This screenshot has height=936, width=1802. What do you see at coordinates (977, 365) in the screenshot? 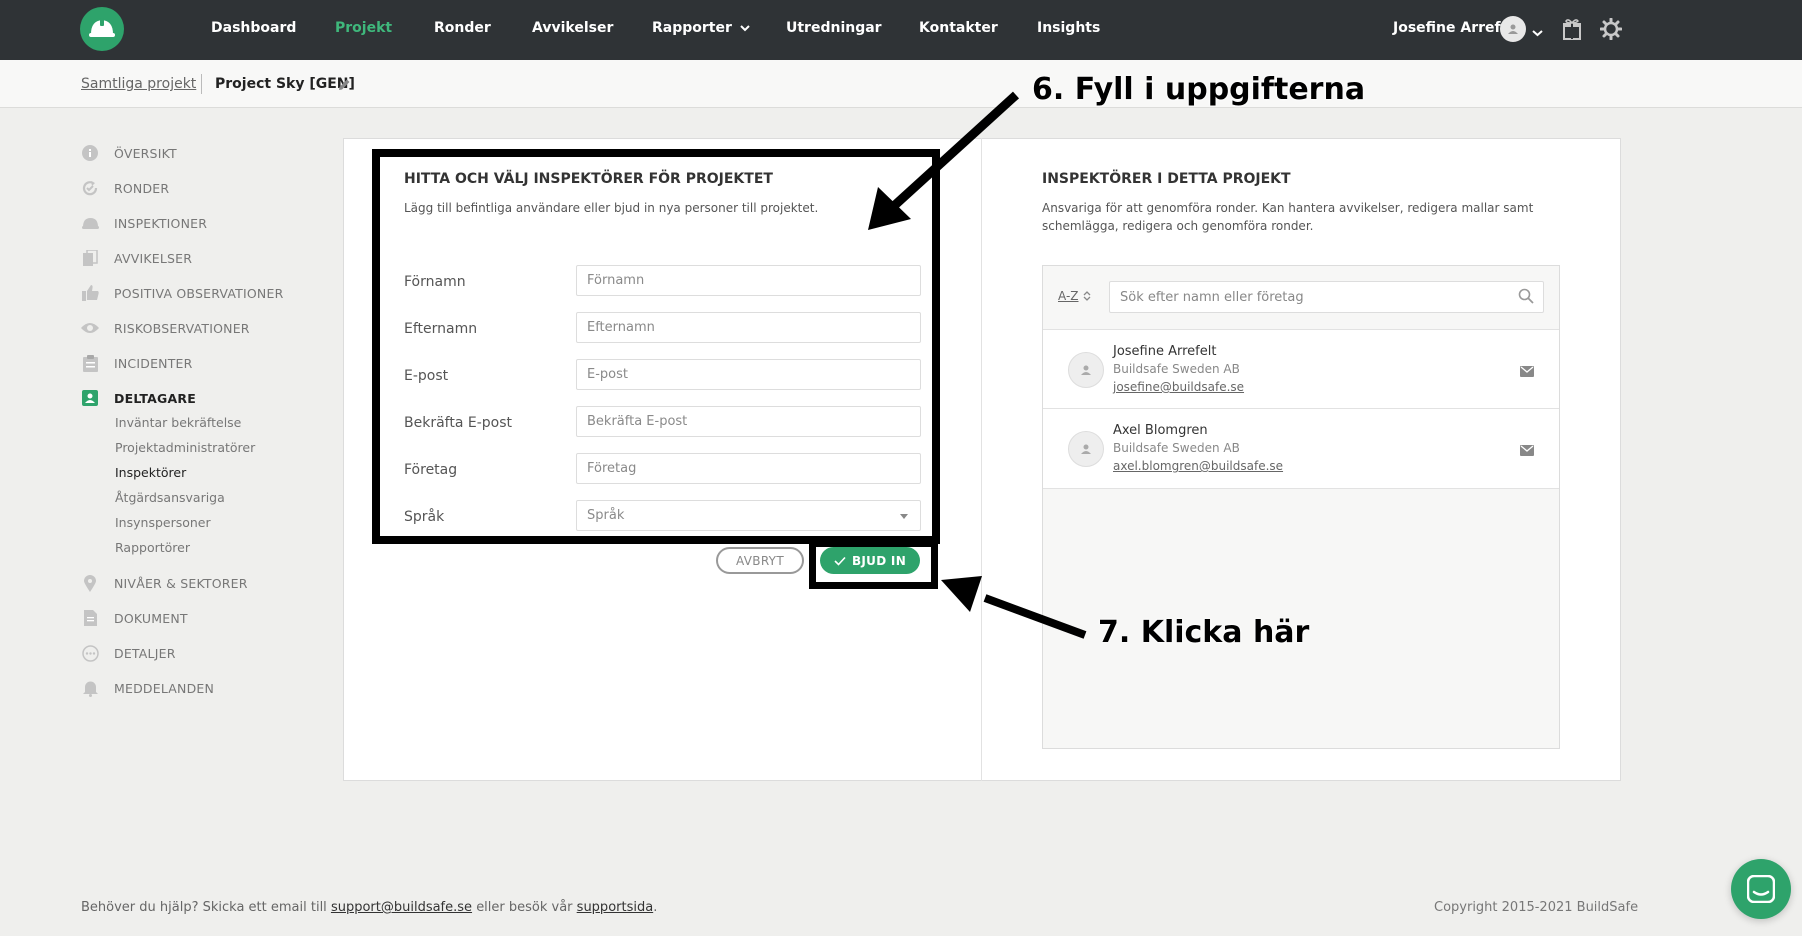
I see `annotation-arrows` at bounding box center [977, 365].